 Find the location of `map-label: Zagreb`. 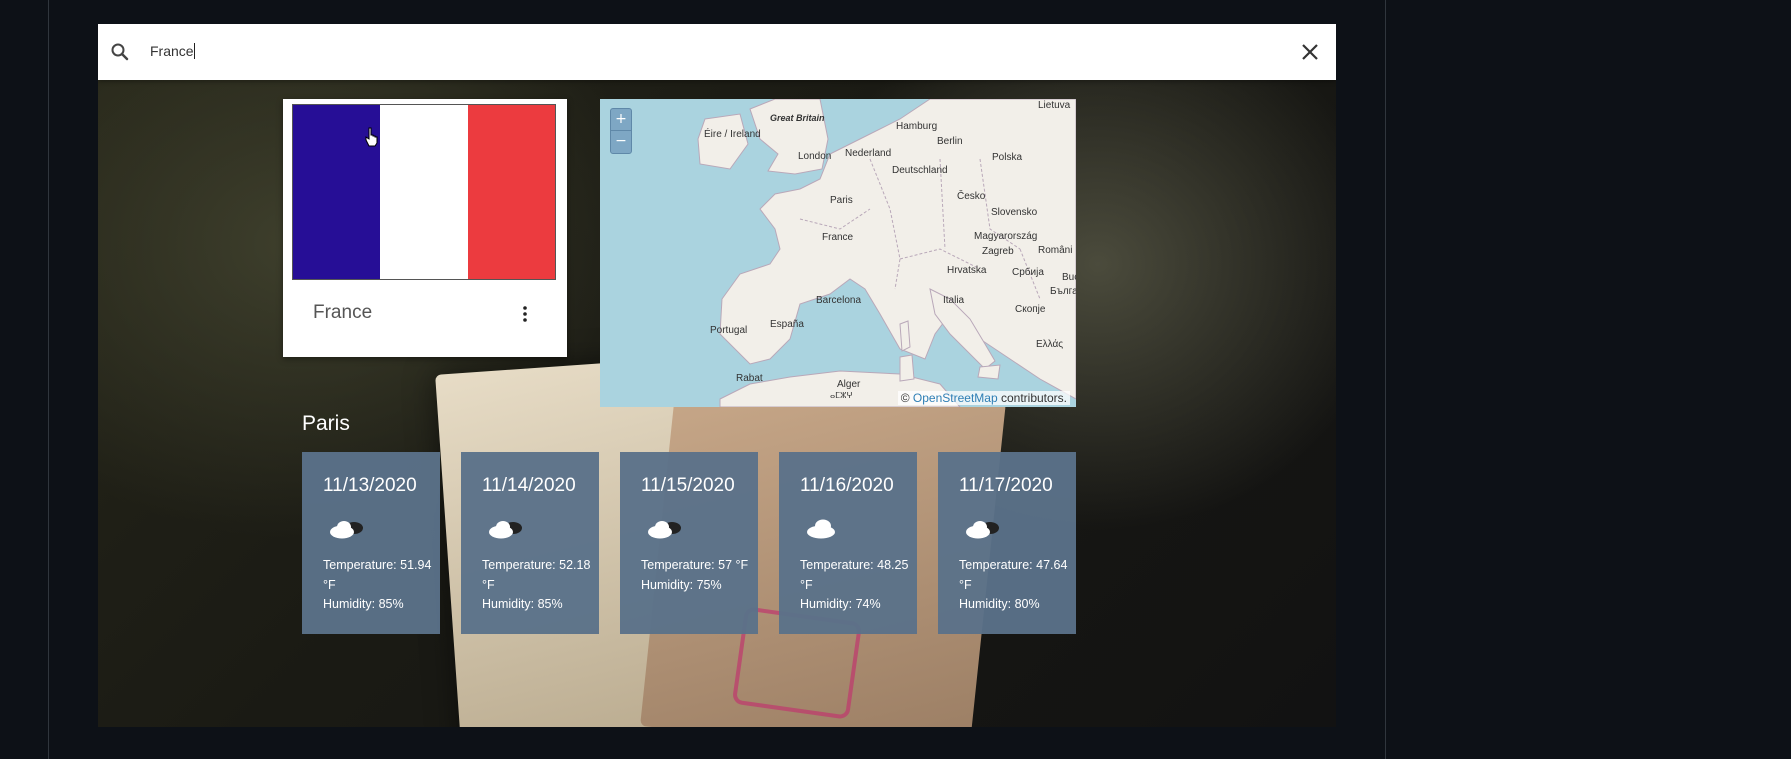

map-label: Zagreb is located at coordinates (998, 251).